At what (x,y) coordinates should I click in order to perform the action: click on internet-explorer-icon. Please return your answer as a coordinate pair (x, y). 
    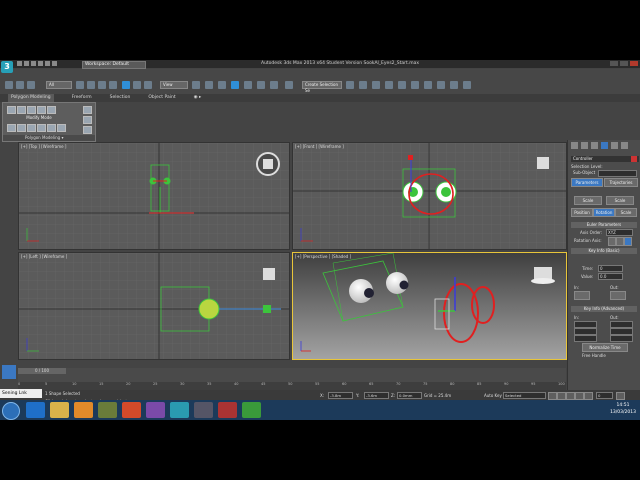
    Looking at the image, I should click on (35, 410).